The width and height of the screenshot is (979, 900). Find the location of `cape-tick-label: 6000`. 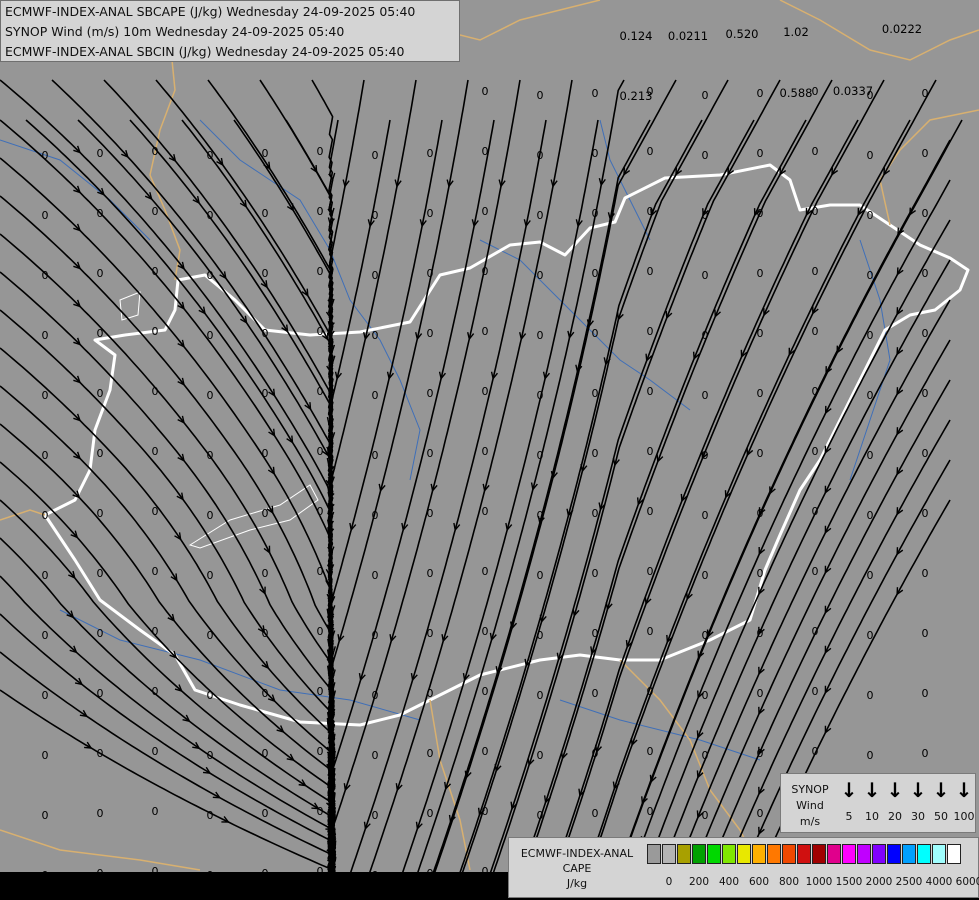

cape-tick-label: 6000 is located at coordinates (967, 882).